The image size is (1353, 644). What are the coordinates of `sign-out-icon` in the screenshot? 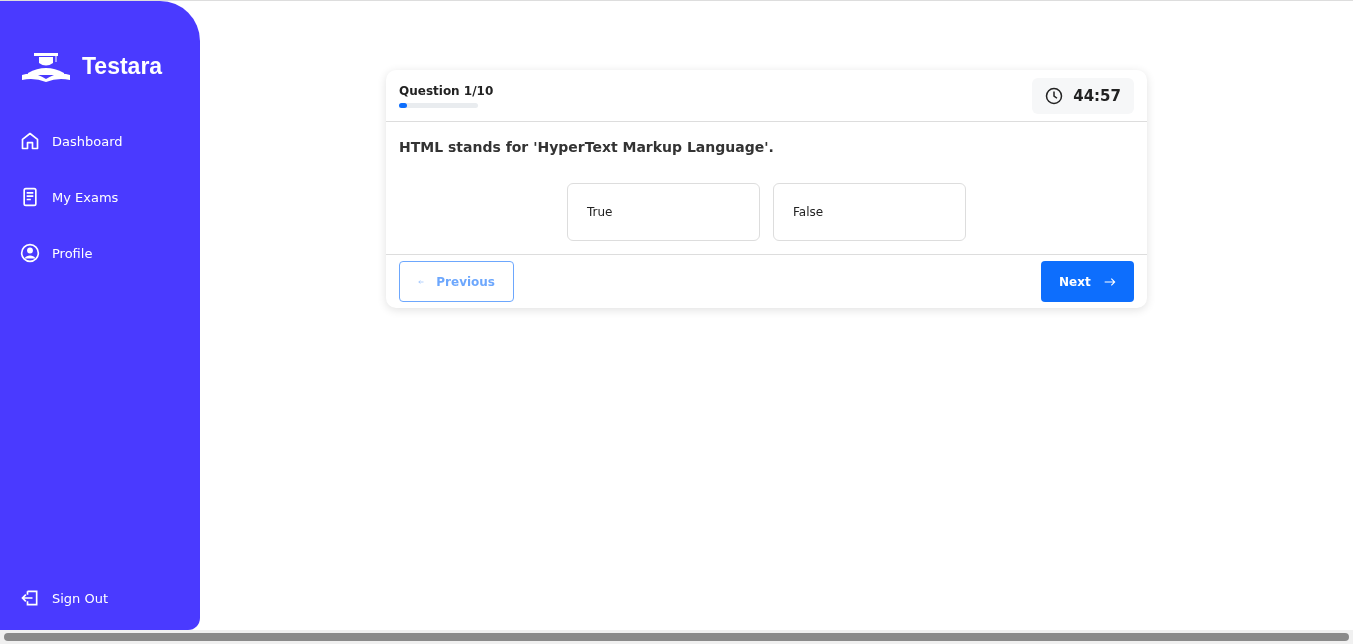 It's located at (30, 598).